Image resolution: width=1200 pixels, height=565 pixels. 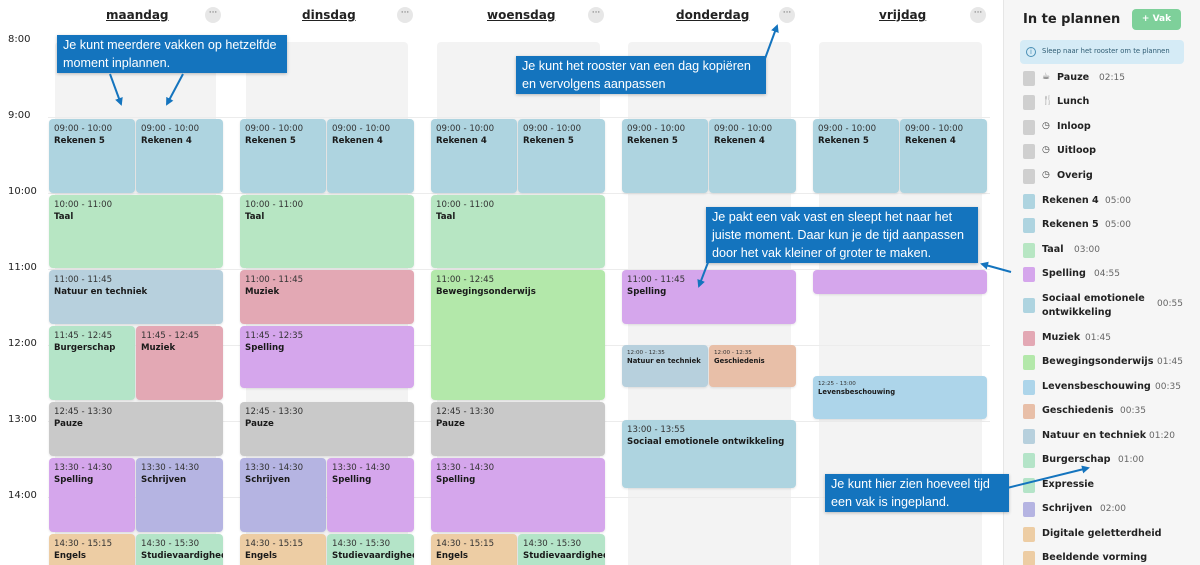 What do you see at coordinates (1076, 459) in the screenshot?
I see `subject-name: Burgerschap` at bounding box center [1076, 459].